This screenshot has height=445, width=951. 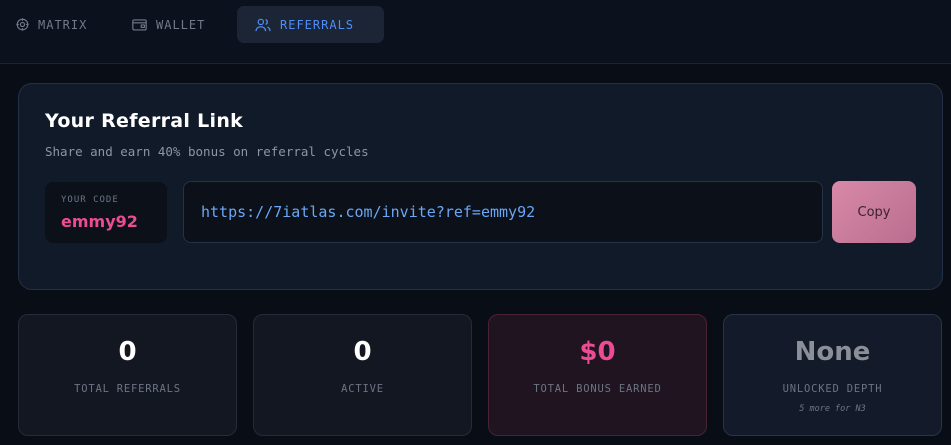 I want to click on stat-note: 5 more for N3, so click(x=832, y=409).